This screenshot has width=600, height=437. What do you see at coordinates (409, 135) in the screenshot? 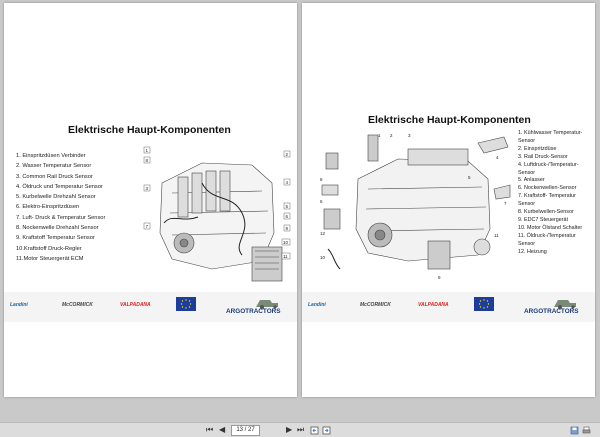
I see `callout-label: 3` at bounding box center [409, 135].